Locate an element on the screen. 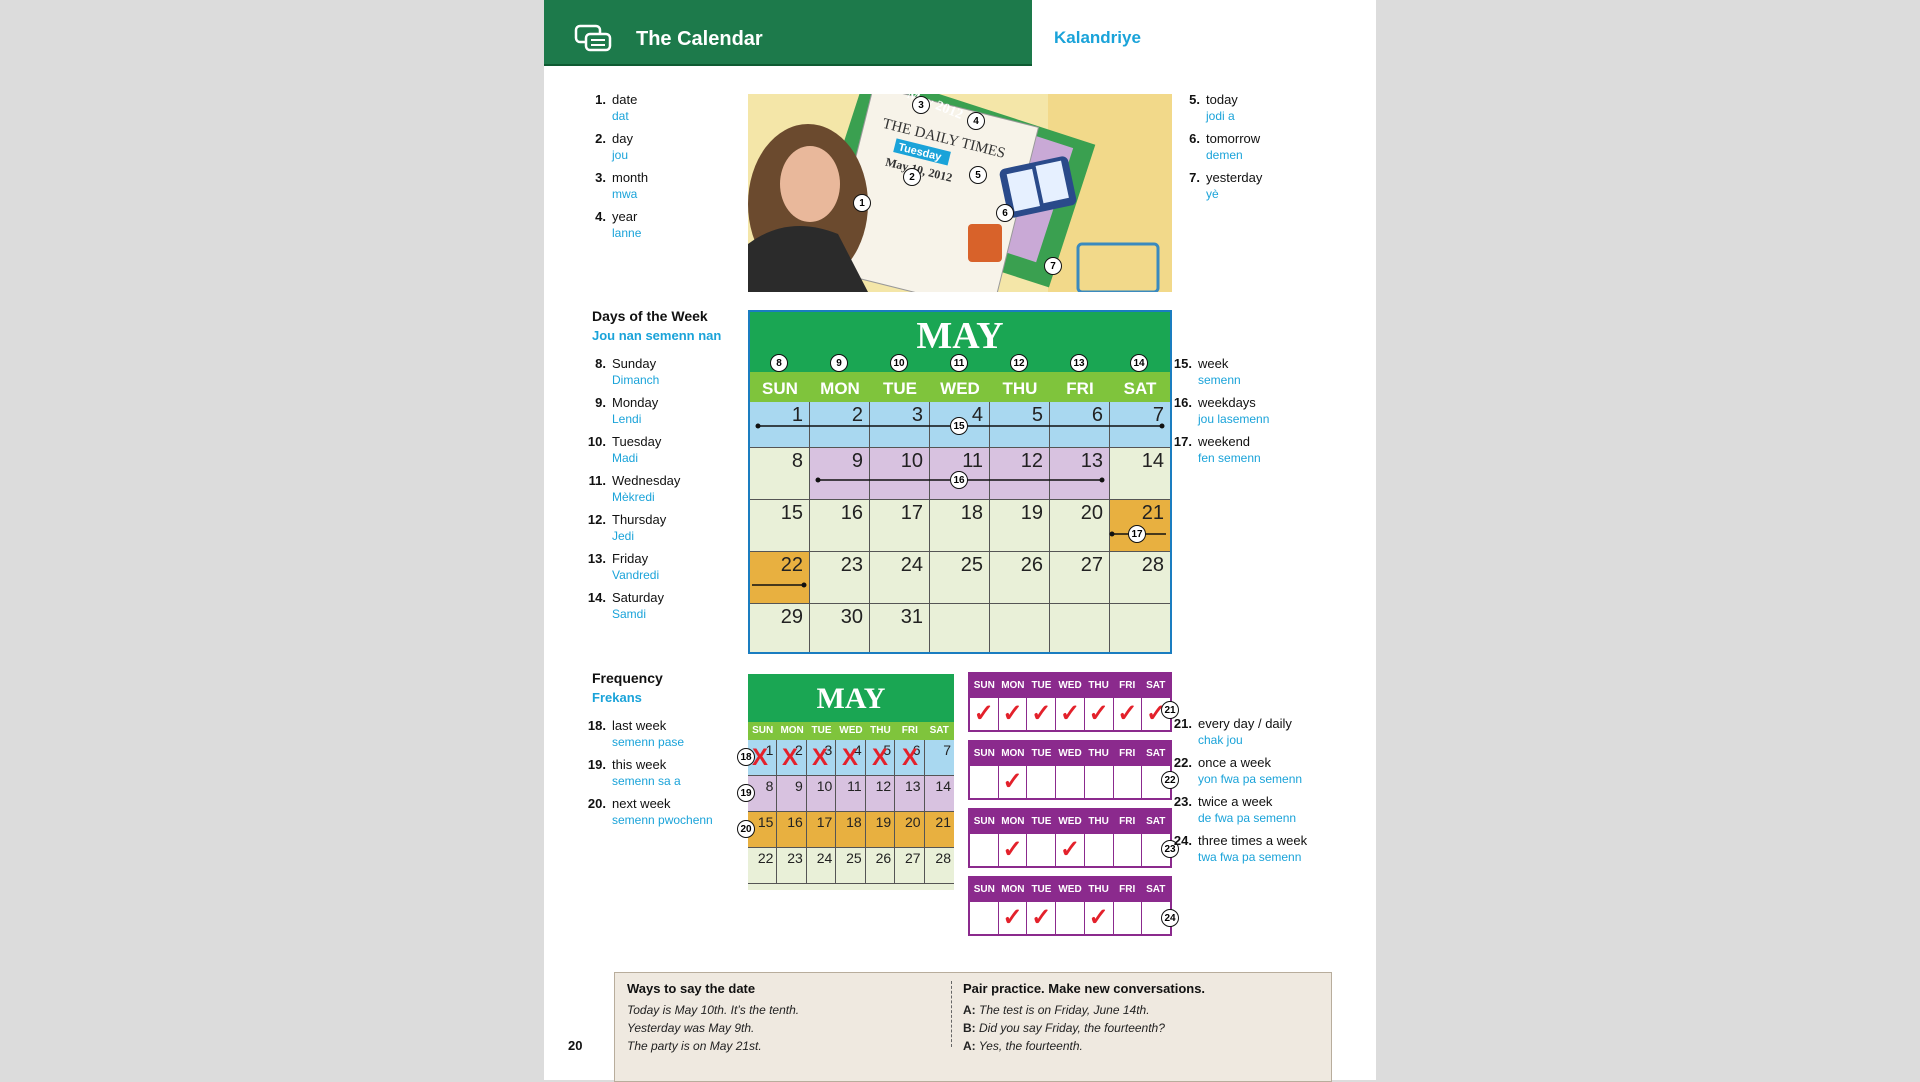  vocab-item: 16. weekdays jou lasemenn is located at coordinates (1221, 410).